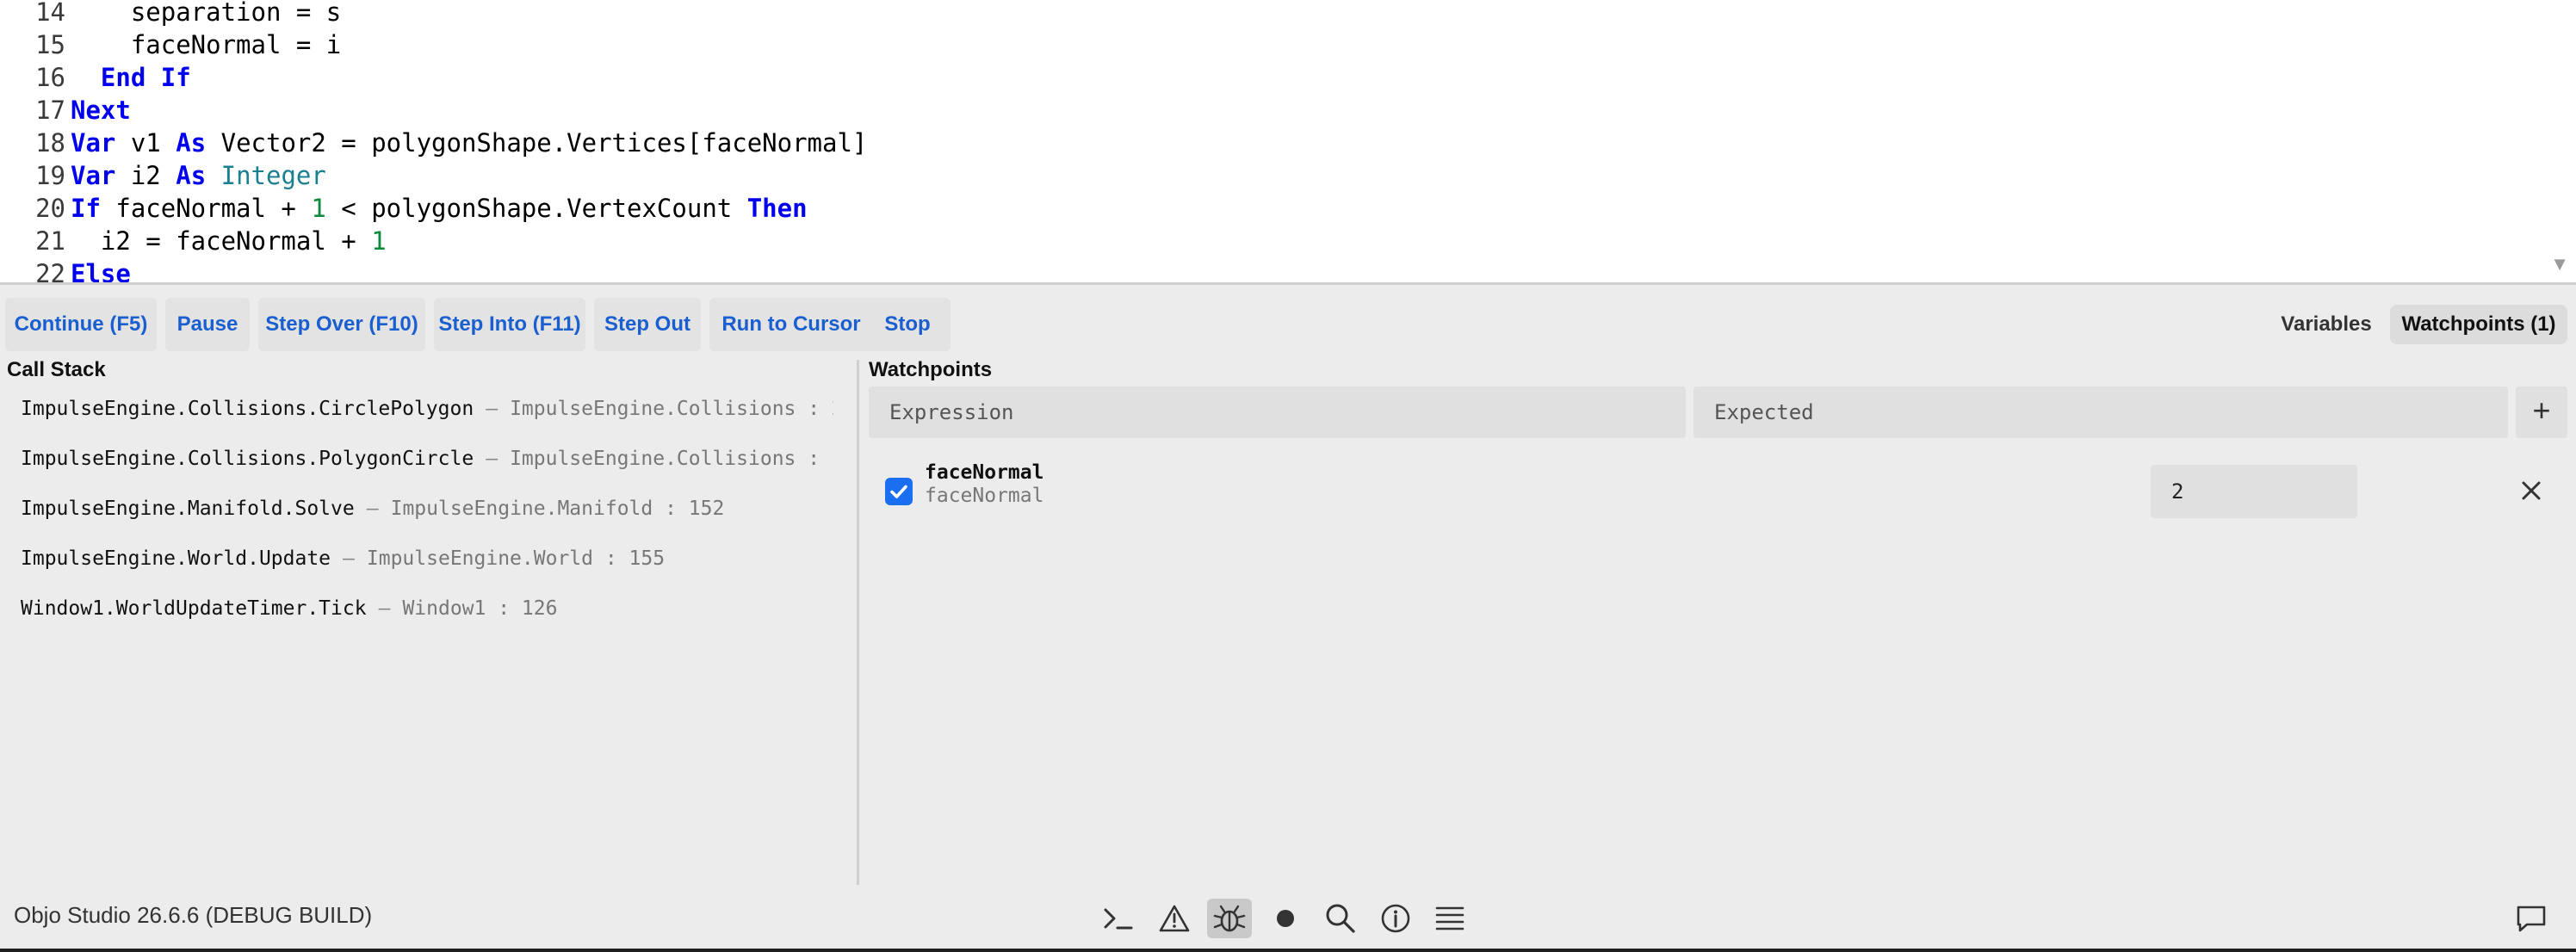 The width and height of the screenshot is (2576, 952). I want to click on status-bar: Objo Studio 26.6.6 (DEBUG BUILD), so click(1288, 919).